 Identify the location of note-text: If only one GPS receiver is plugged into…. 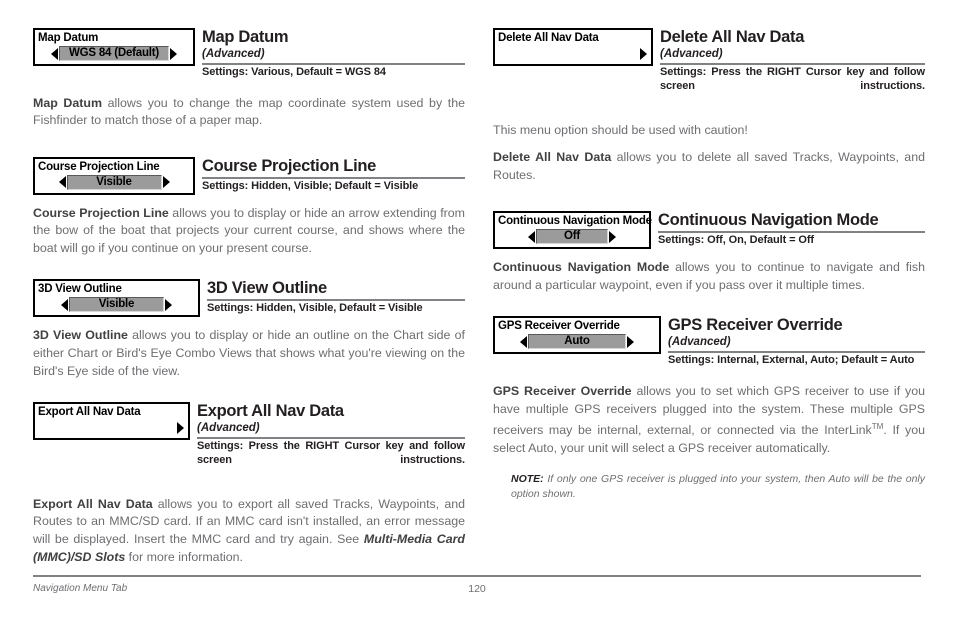
(718, 487).